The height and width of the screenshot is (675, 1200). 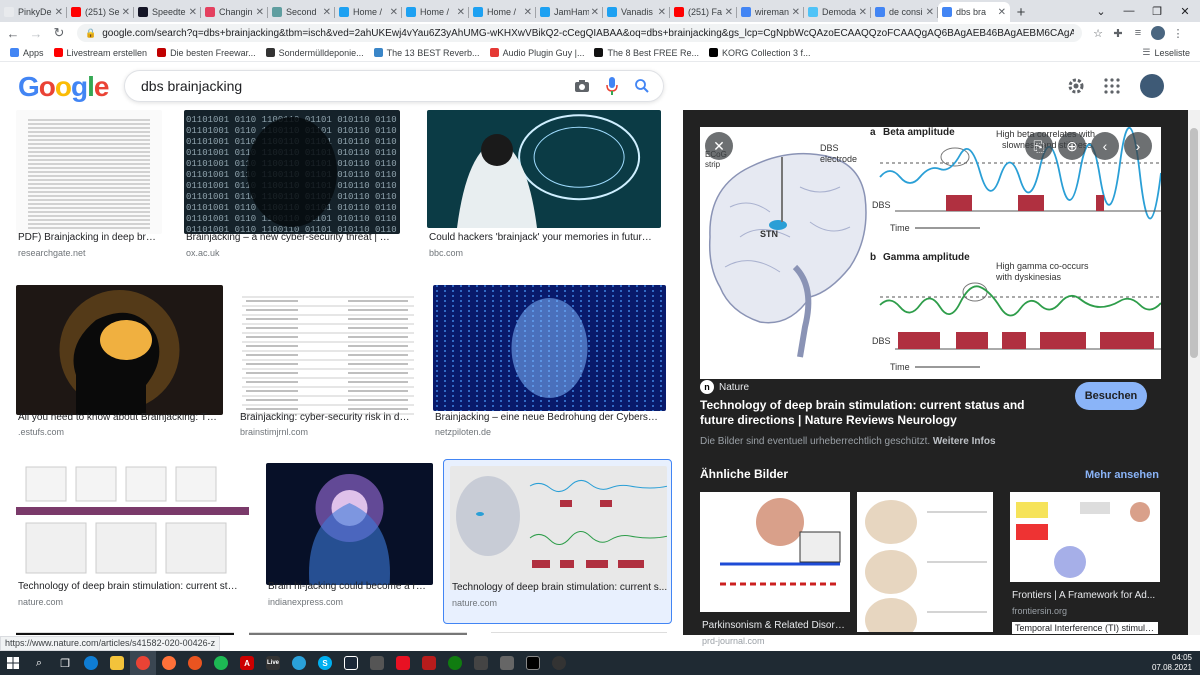 I want to click on xbox-icon, so click(x=455, y=663).